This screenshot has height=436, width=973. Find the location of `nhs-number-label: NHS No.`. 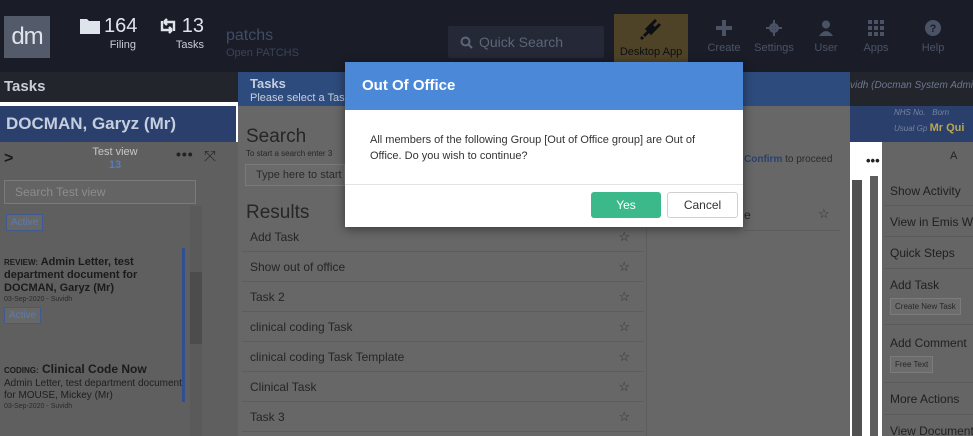

nhs-number-label: NHS No. is located at coordinates (910, 112).